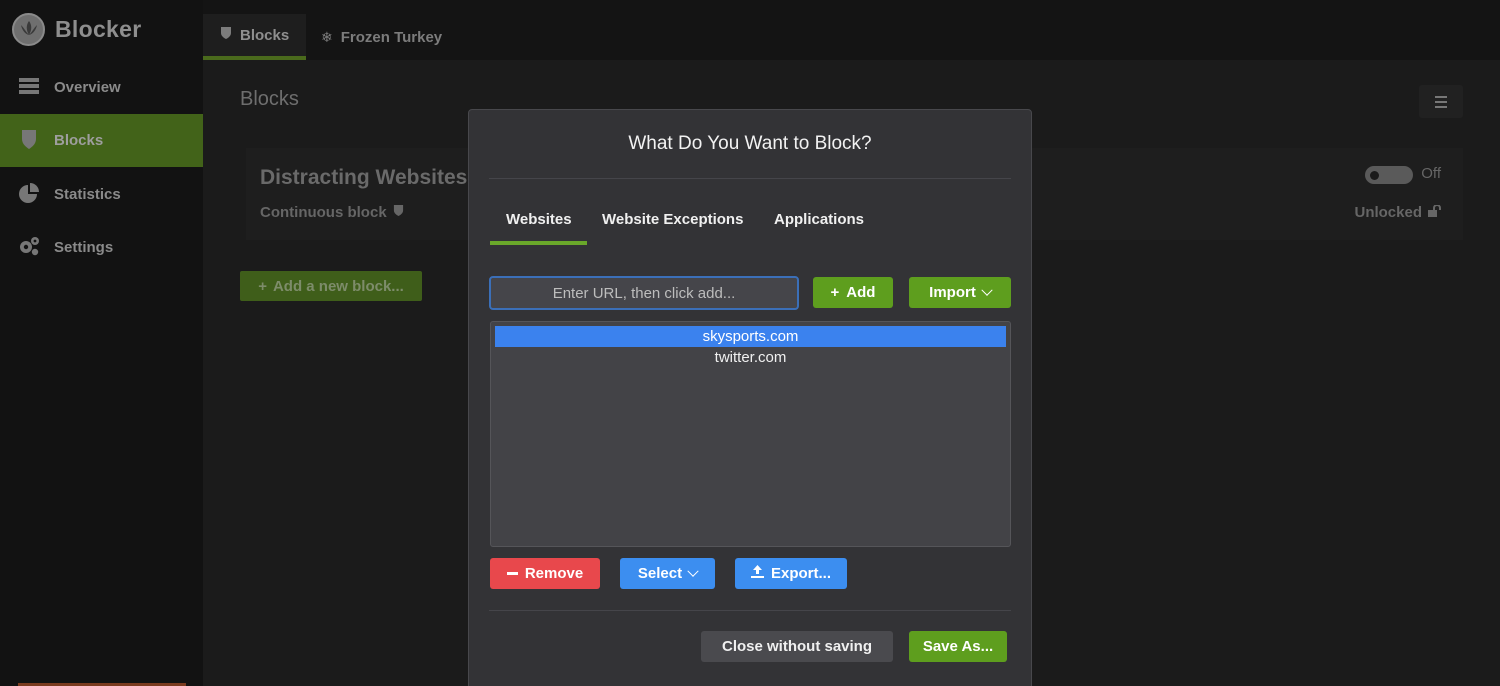 This screenshot has height=686, width=1500. What do you see at coordinates (29, 195) in the screenshot?
I see `pie-chart-icon` at bounding box center [29, 195].